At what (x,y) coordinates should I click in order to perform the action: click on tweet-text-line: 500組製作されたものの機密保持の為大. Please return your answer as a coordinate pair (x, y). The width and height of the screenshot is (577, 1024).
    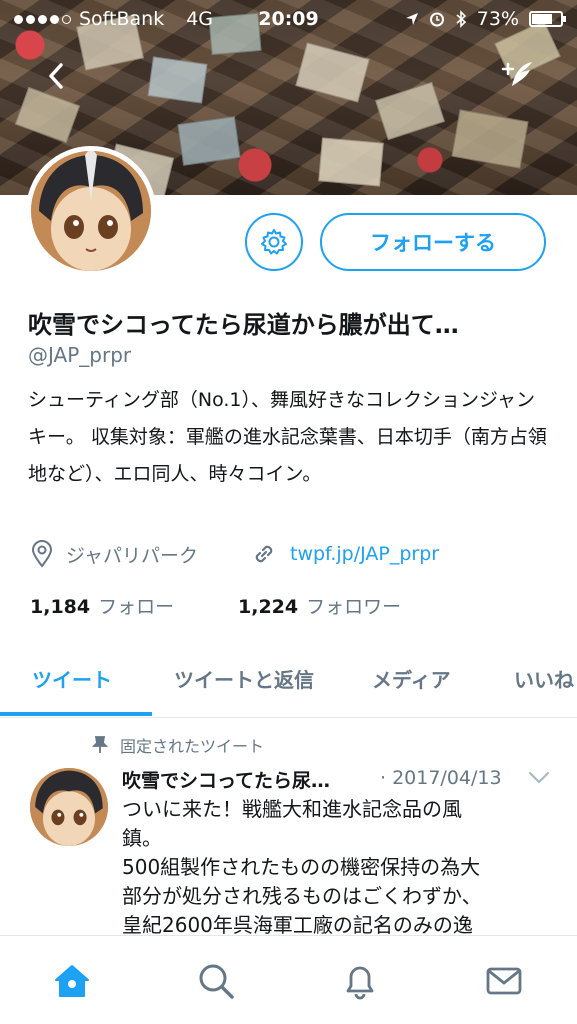
    Looking at the image, I should click on (301, 867).